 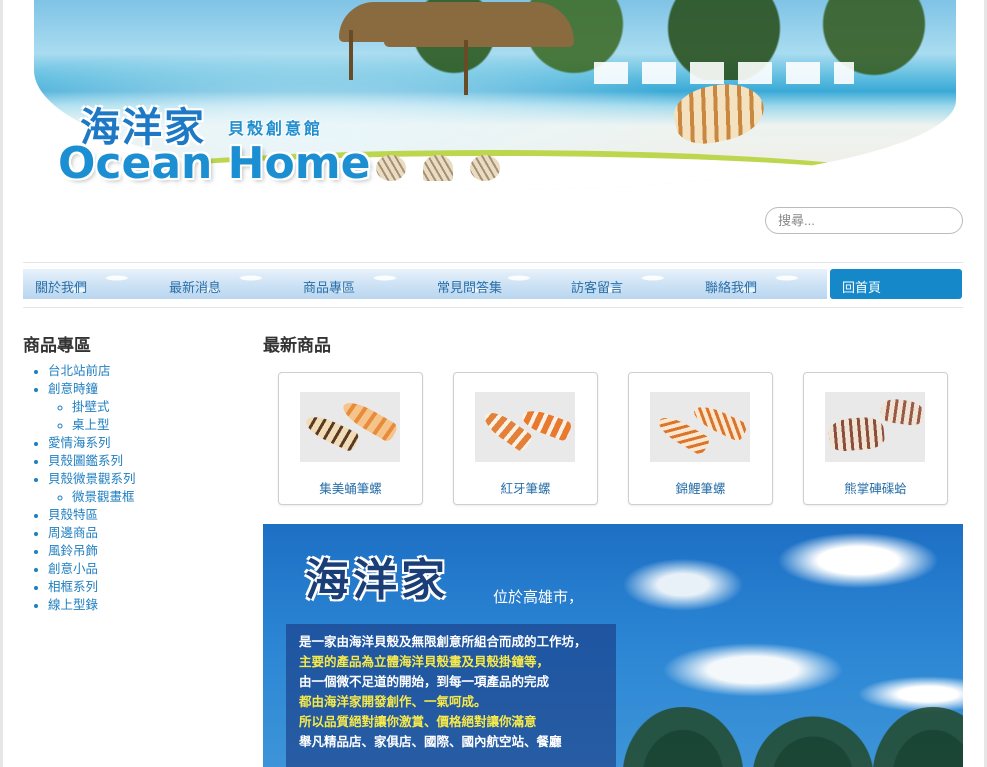 What do you see at coordinates (92, 371) in the screenshot?
I see `sidebar-item-taipei-store: 台北站前店` at bounding box center [92, 371].